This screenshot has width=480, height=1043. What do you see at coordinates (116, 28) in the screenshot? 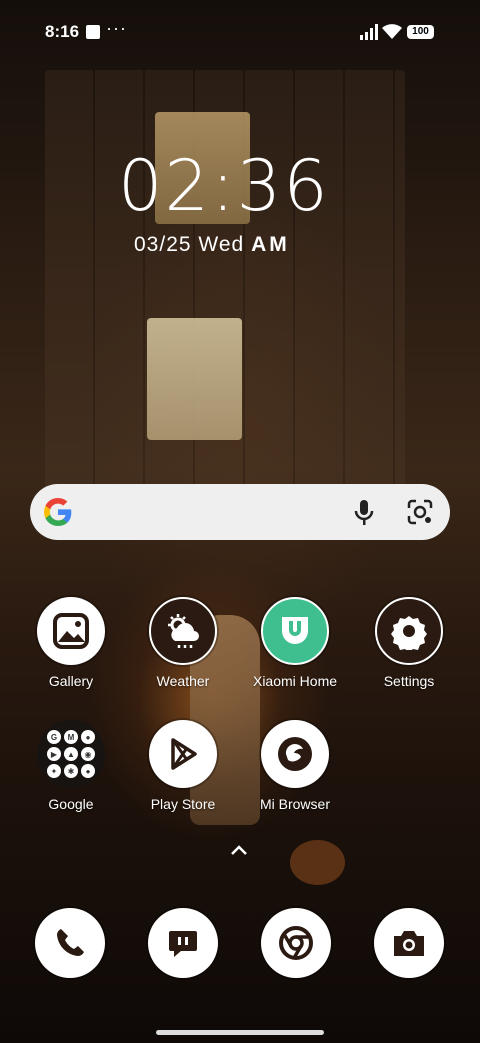
I see `more-notifications-icon: ···` at bounding box center [116, 28].